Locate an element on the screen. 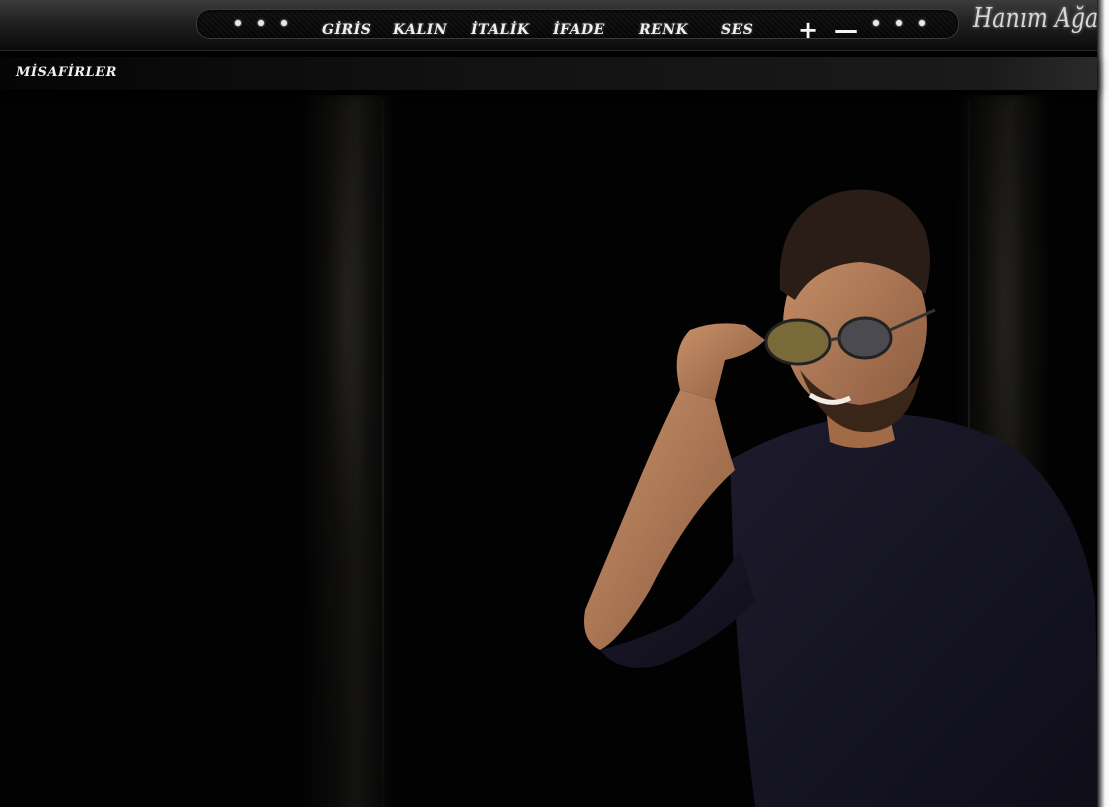 This screenshot has width=1110, height=807. menu-item-emoji: İFADE is located at coordinates (579, 30).